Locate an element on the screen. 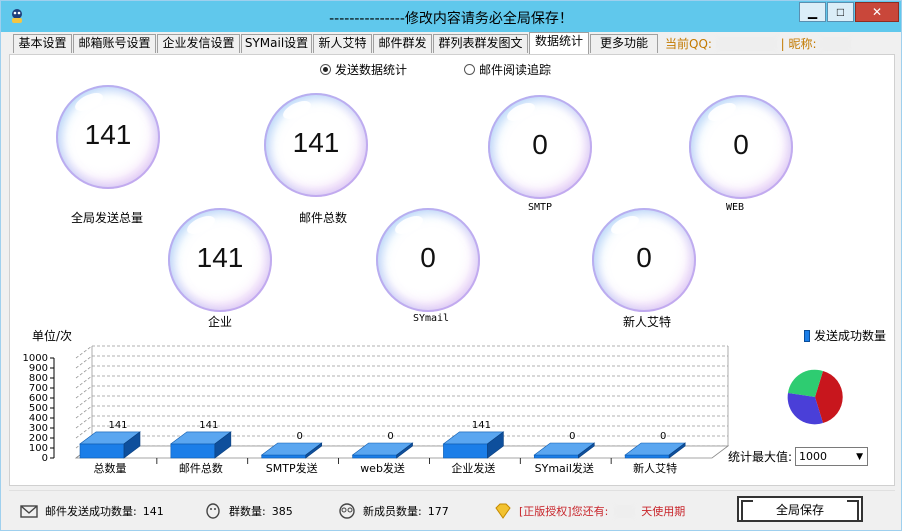  x-tick-label: 企业发送 is located at coordinates (473, 468).